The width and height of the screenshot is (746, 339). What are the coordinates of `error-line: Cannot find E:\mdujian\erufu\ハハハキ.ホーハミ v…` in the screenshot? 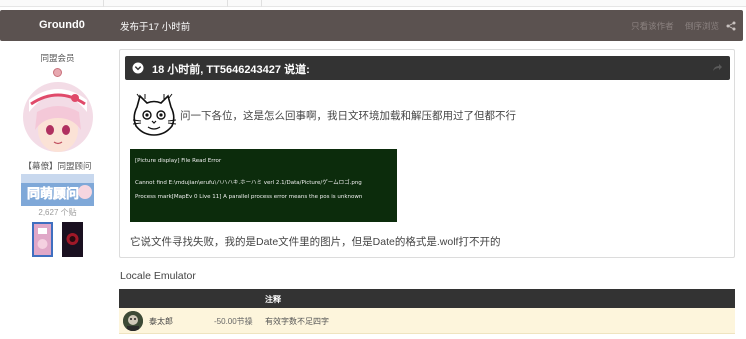 It's located at (248, 183).